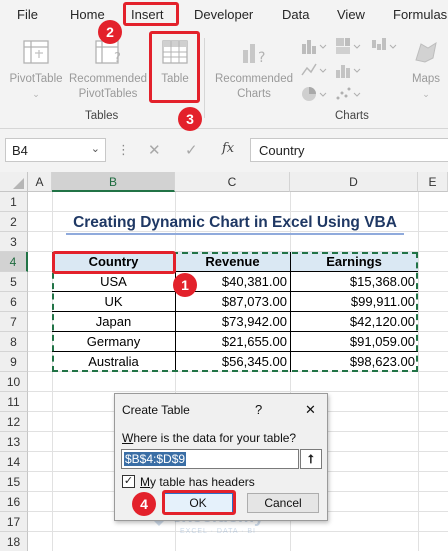 This screenshot has height=551, width=448. Describe the element at coordinates (384, 46) in the screenshot. I see `waterfall-chart-icon` at that location.